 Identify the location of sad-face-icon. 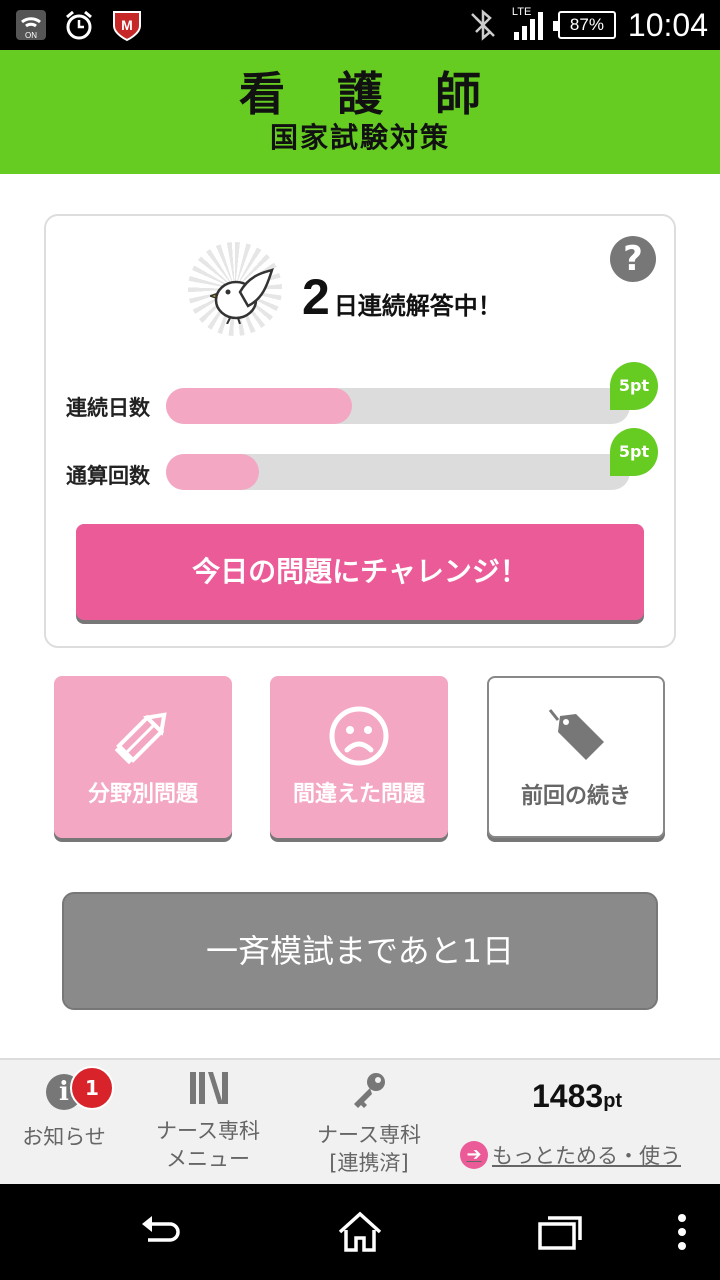
(359, 736).